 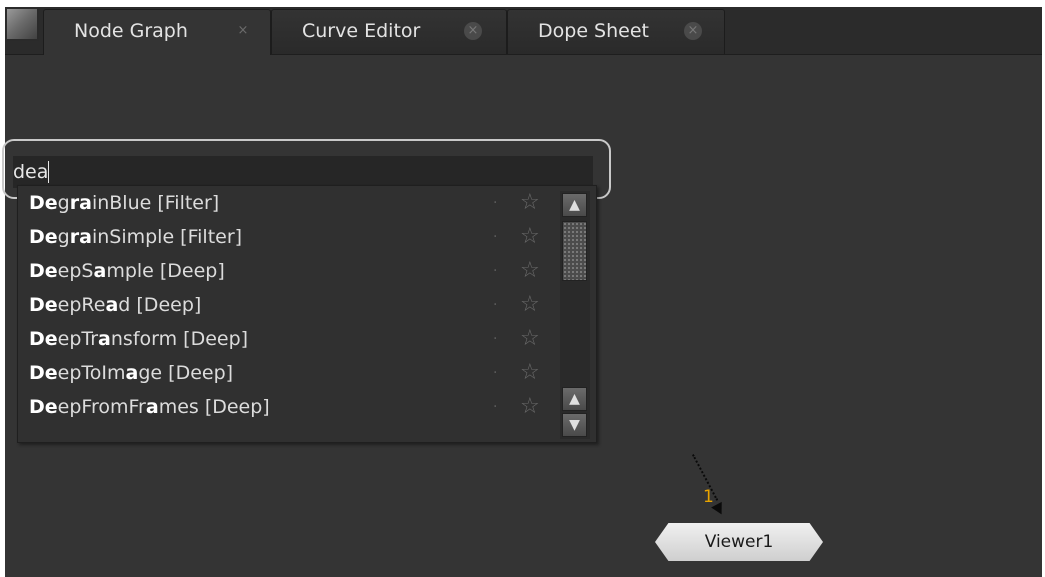 What do you see at coordinates (739, 542) in the screenshot?
I see `viewer-node: Viewer1` at bounding box center [739, 542].